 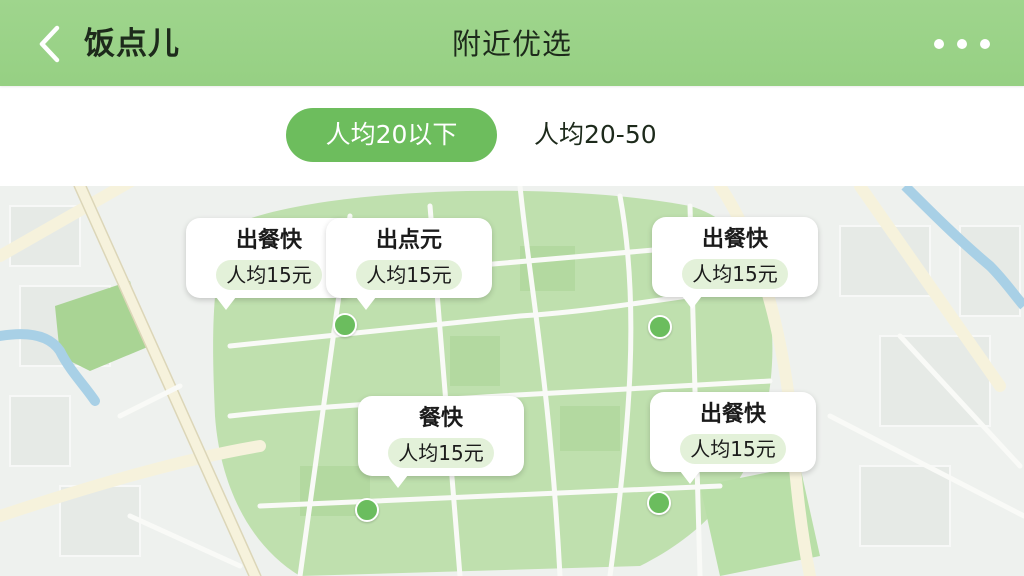 I want to click on more-button, so click(x=962, y=44).